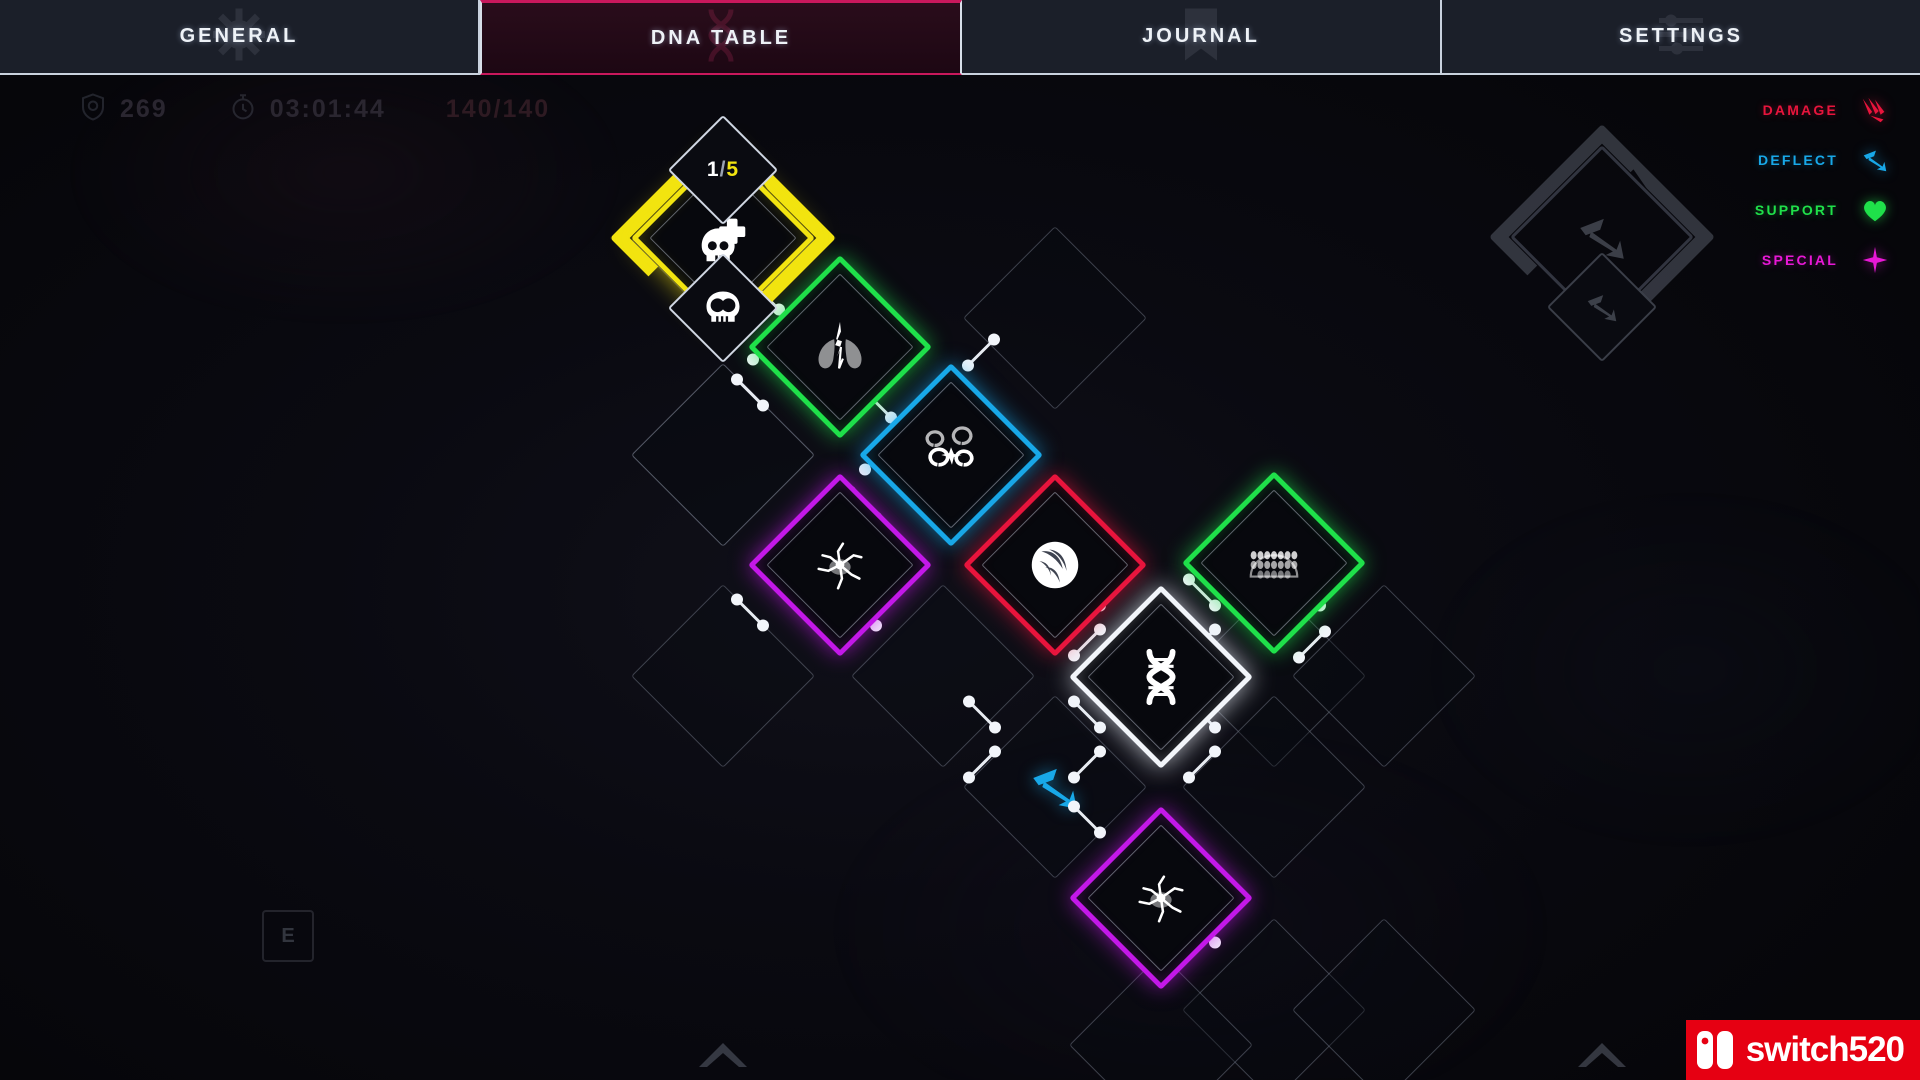 The width and height of the screenshot is (1920, 1080). I want to click on legend-row-support: SUPPORT, so click(1822, 210).